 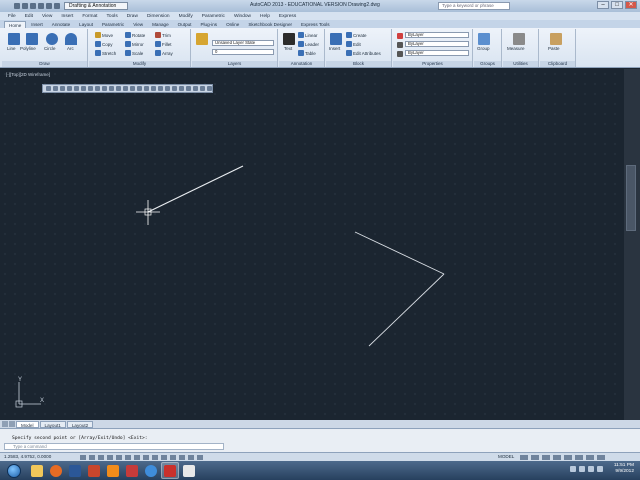 I want to click on volume-icon, so click(x=600, y=469).